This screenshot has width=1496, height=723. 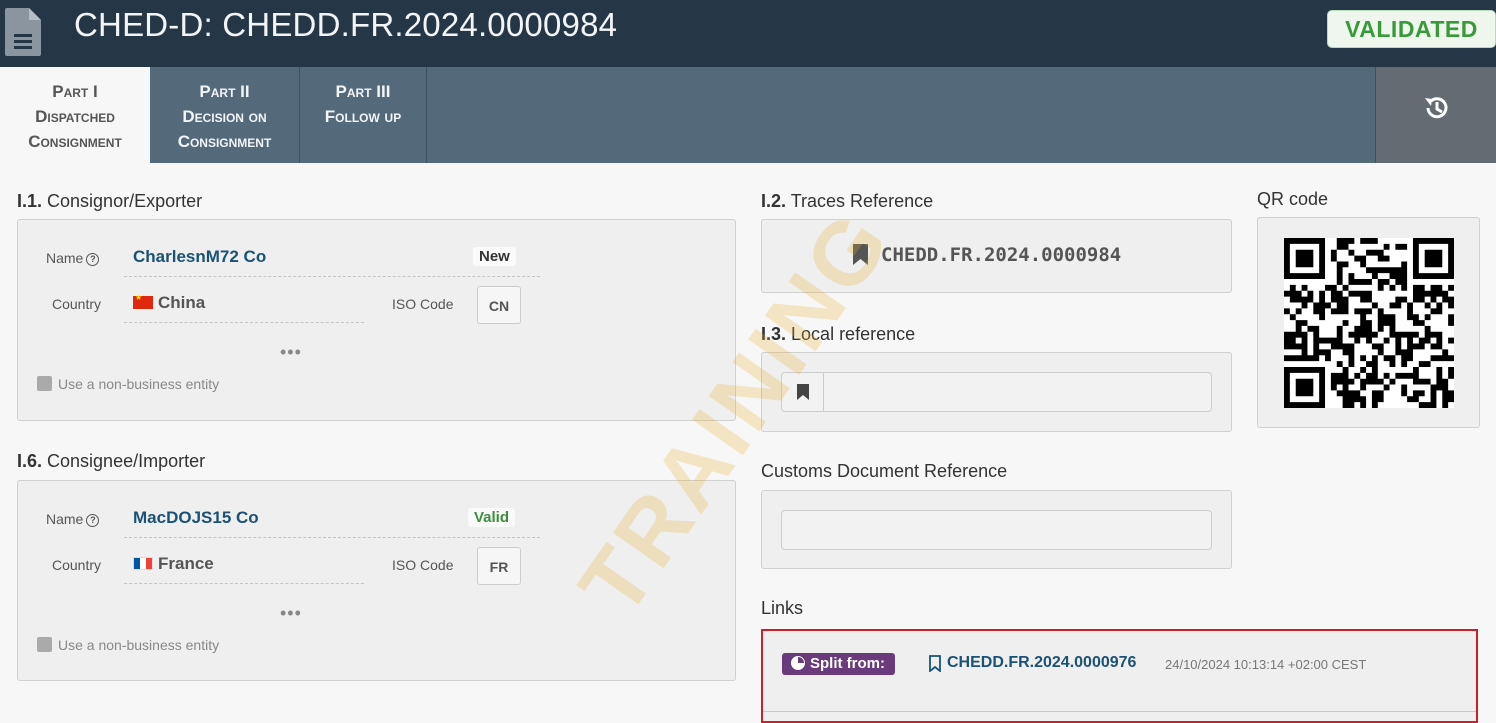 What do you see at coordinates (935, 663) in the screenshot?
I see `bookmark-outline-icon` at bounding box center [935, 663].